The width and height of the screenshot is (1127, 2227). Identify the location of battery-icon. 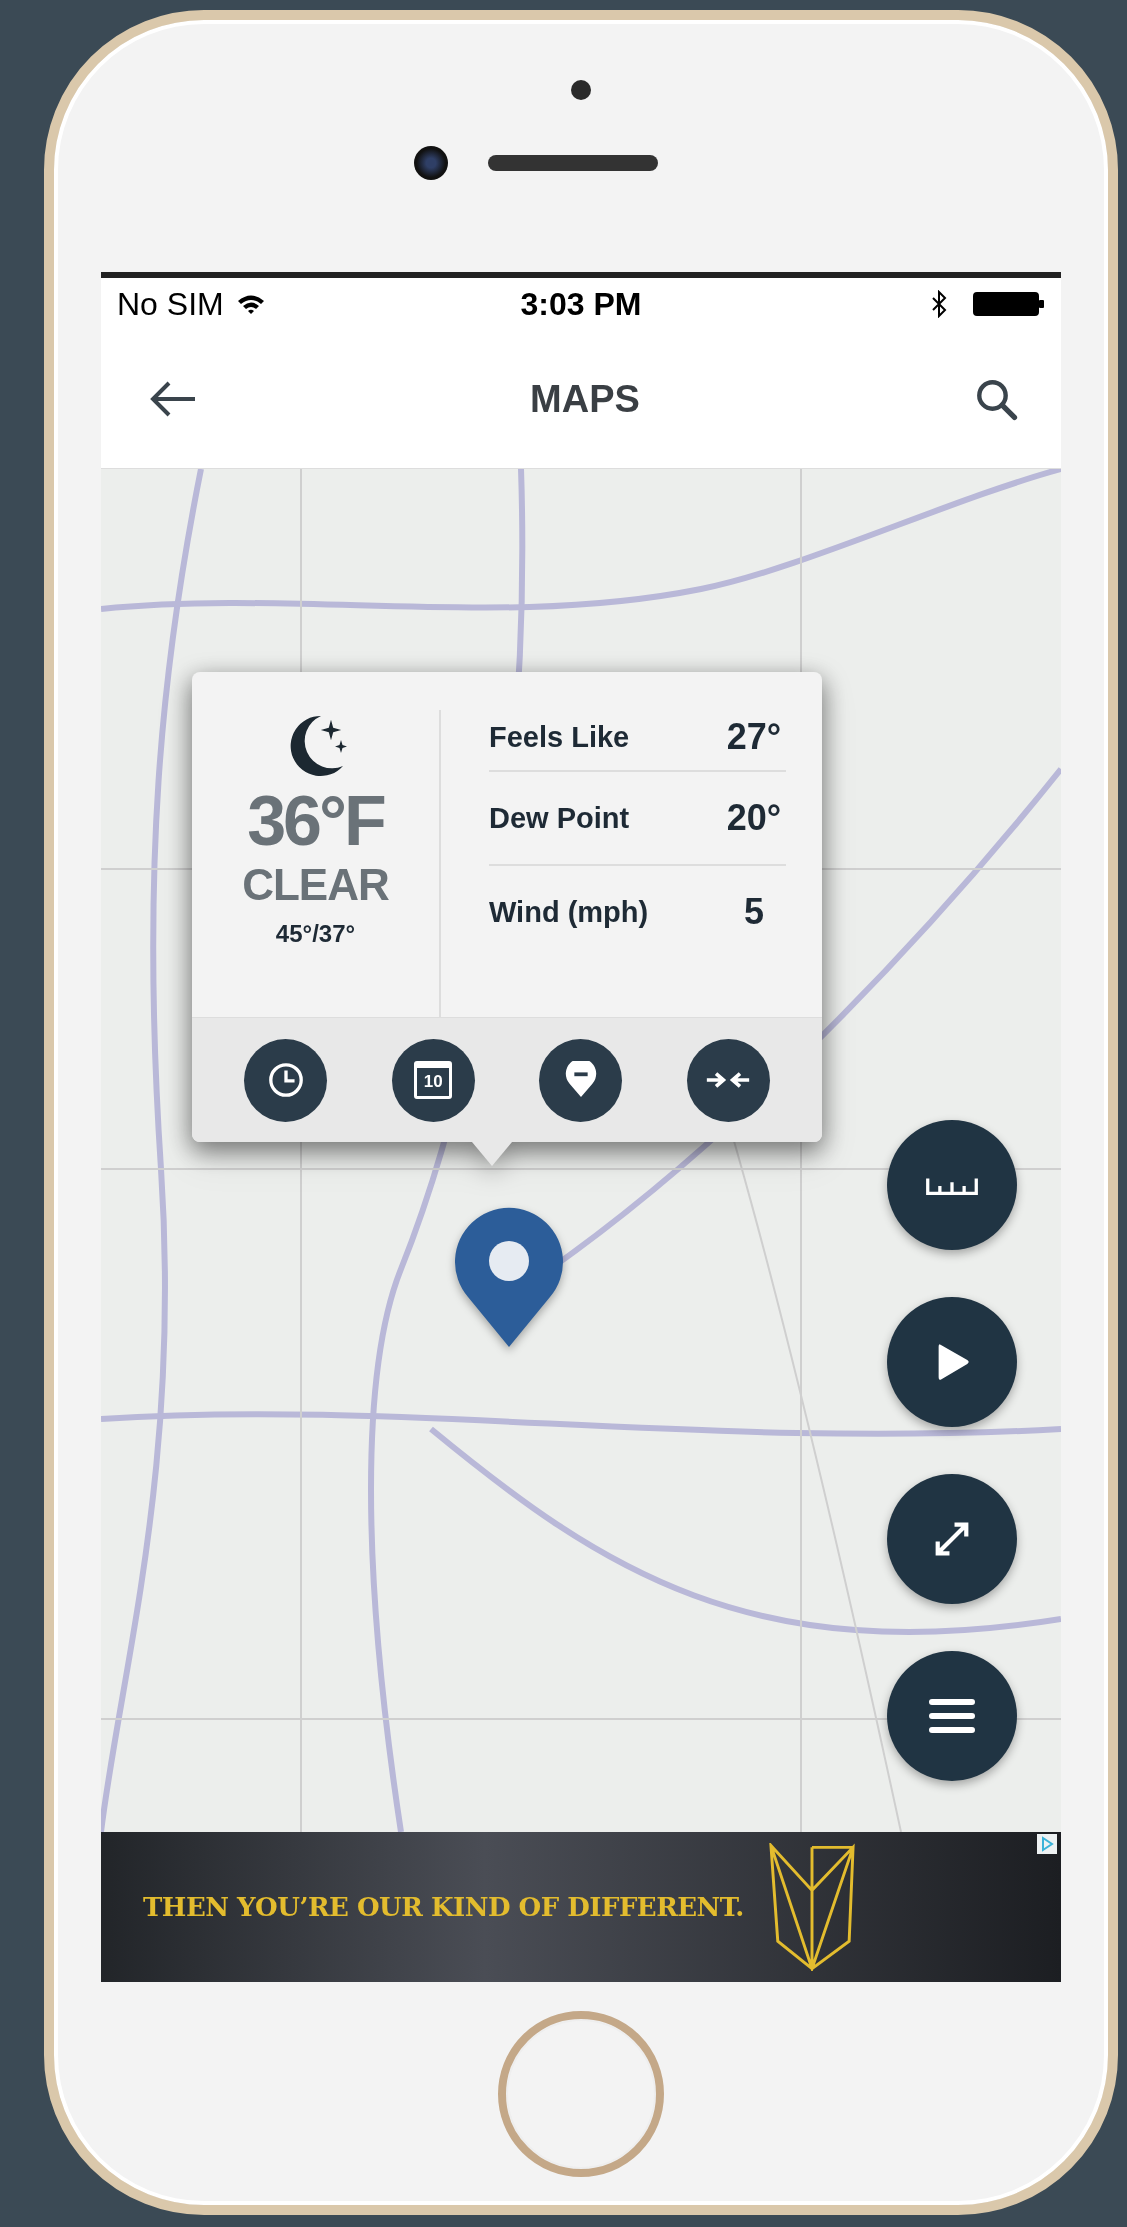
(1009, 304).